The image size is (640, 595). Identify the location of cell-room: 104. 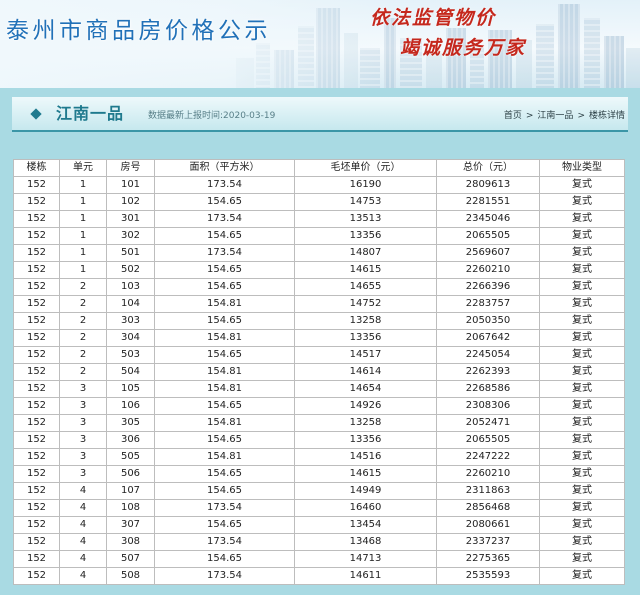
(130, 304).